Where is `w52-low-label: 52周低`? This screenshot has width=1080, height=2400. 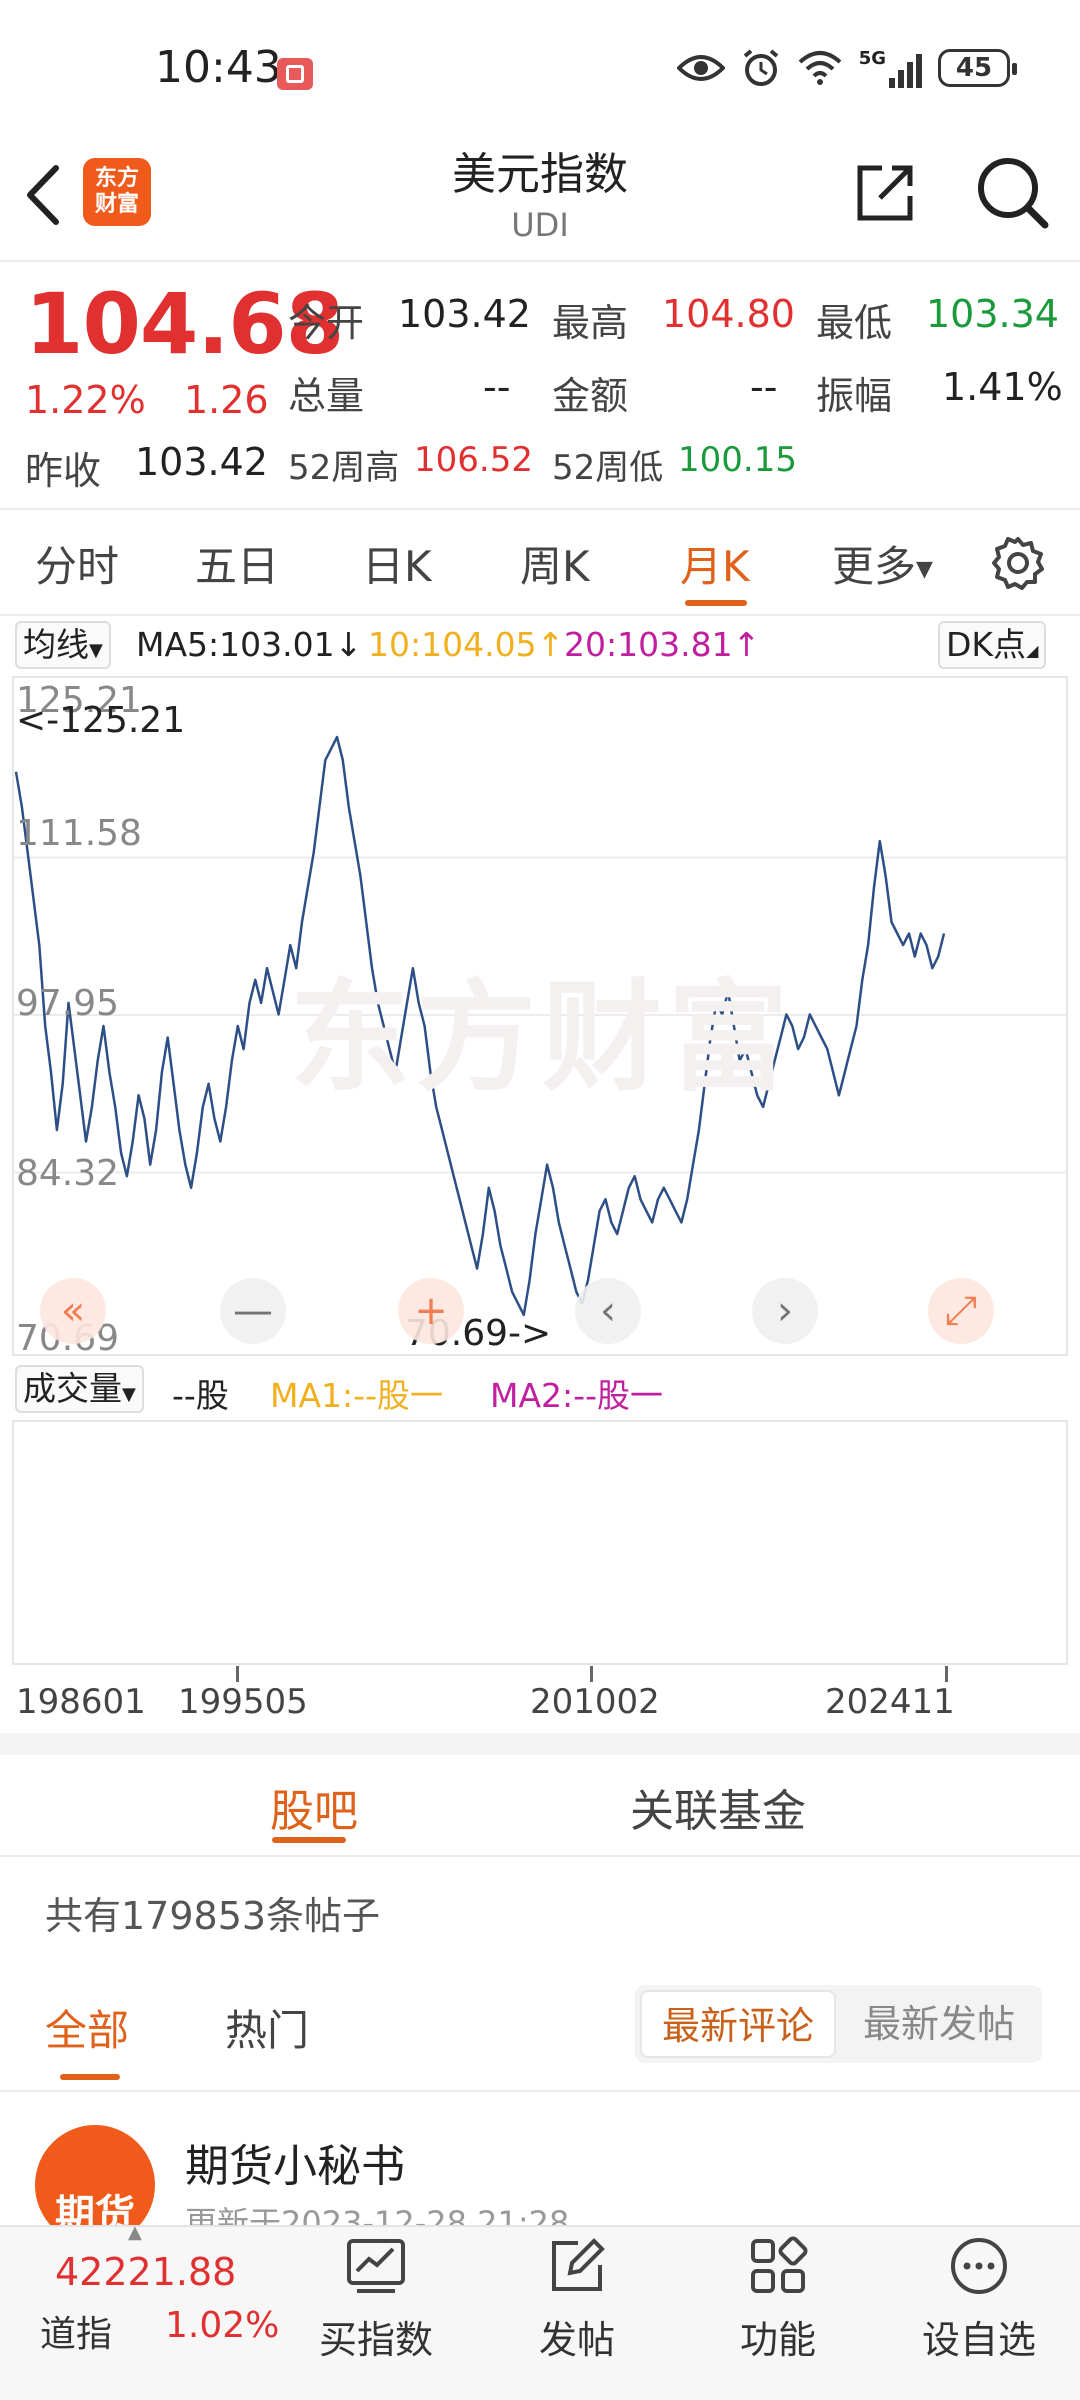
w52-low-label: 52周低 is located at coordinates (608, 468).